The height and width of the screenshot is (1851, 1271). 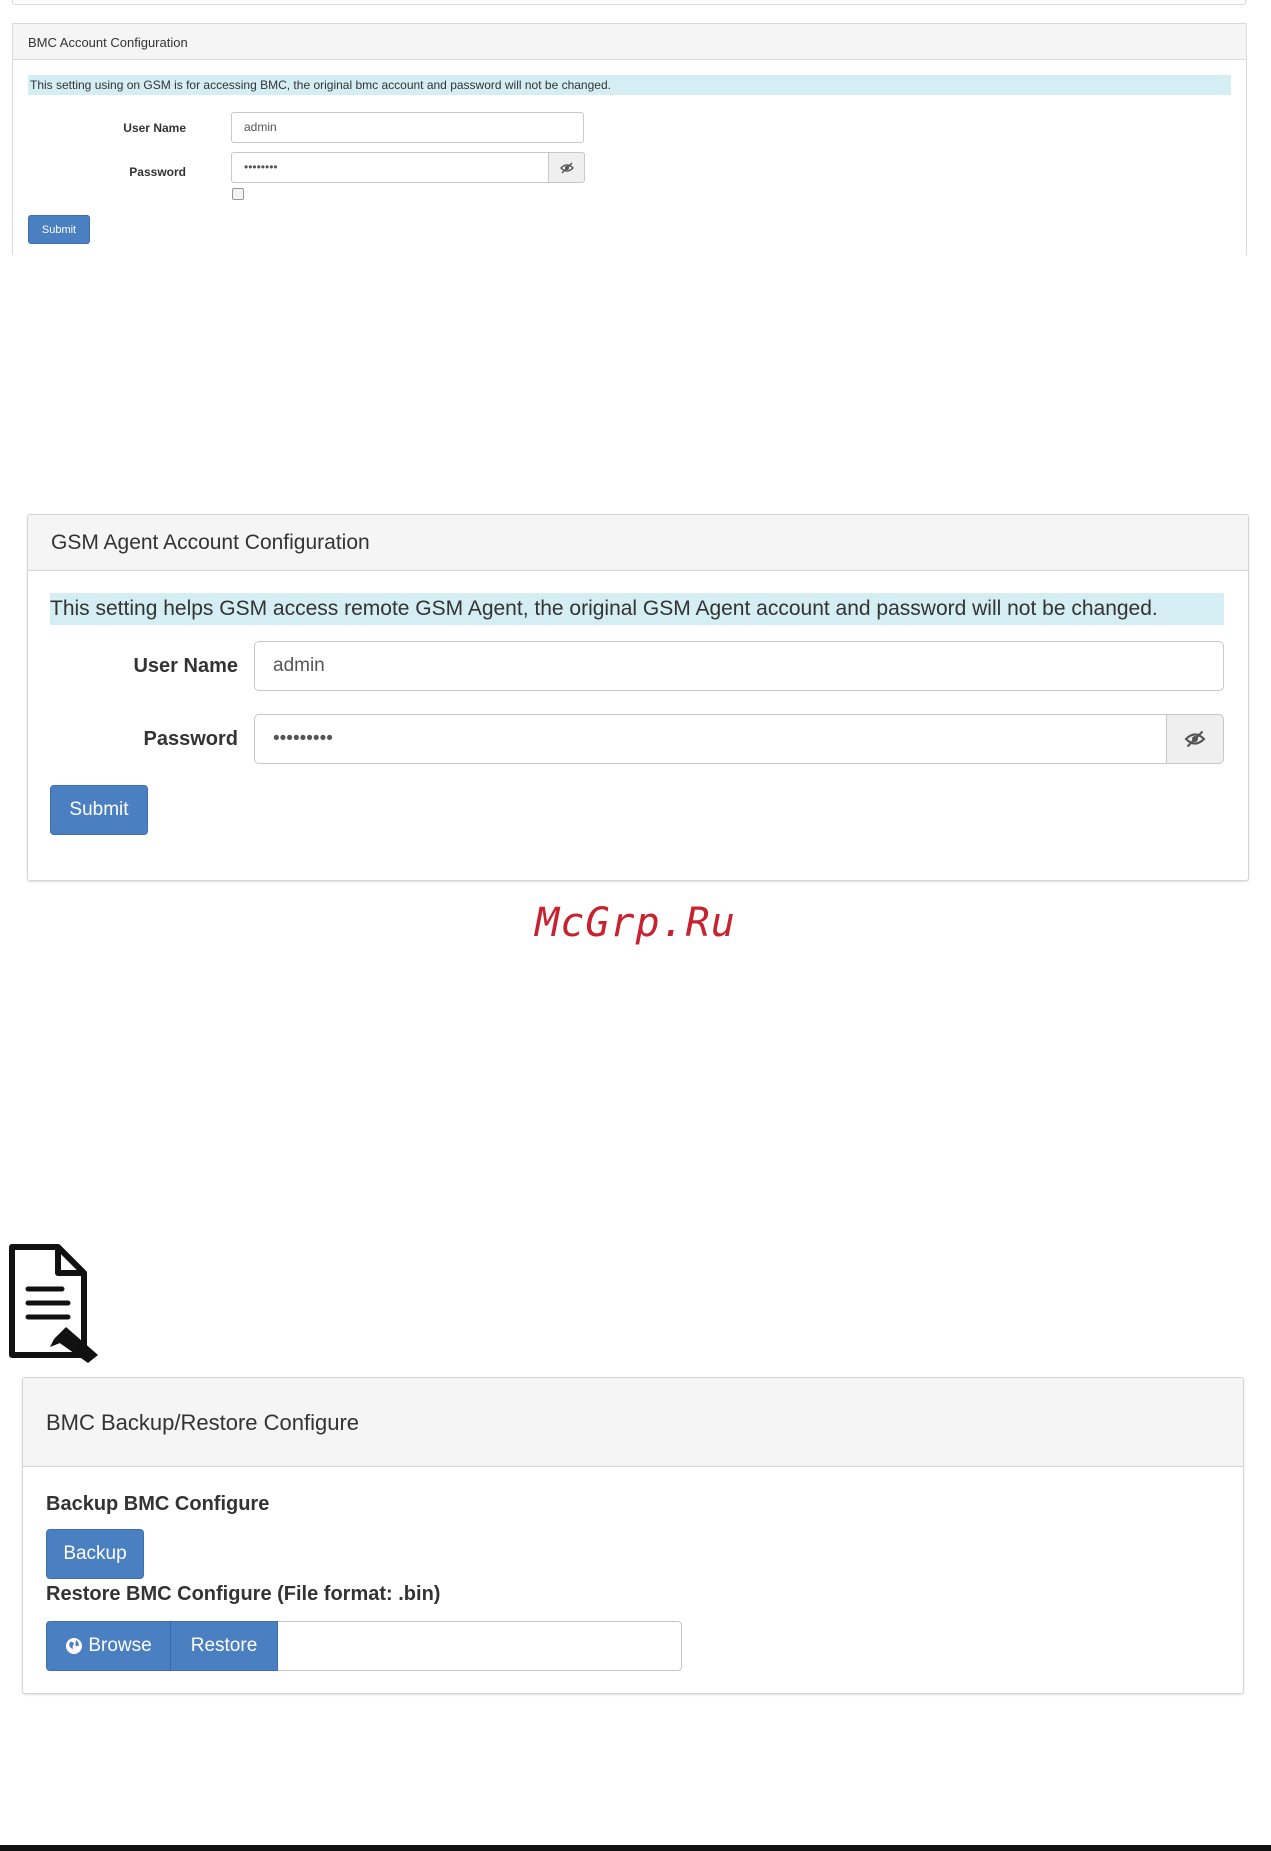 I want to click on panel-title: BMC Account Configuration, so click(x=108, y=42).